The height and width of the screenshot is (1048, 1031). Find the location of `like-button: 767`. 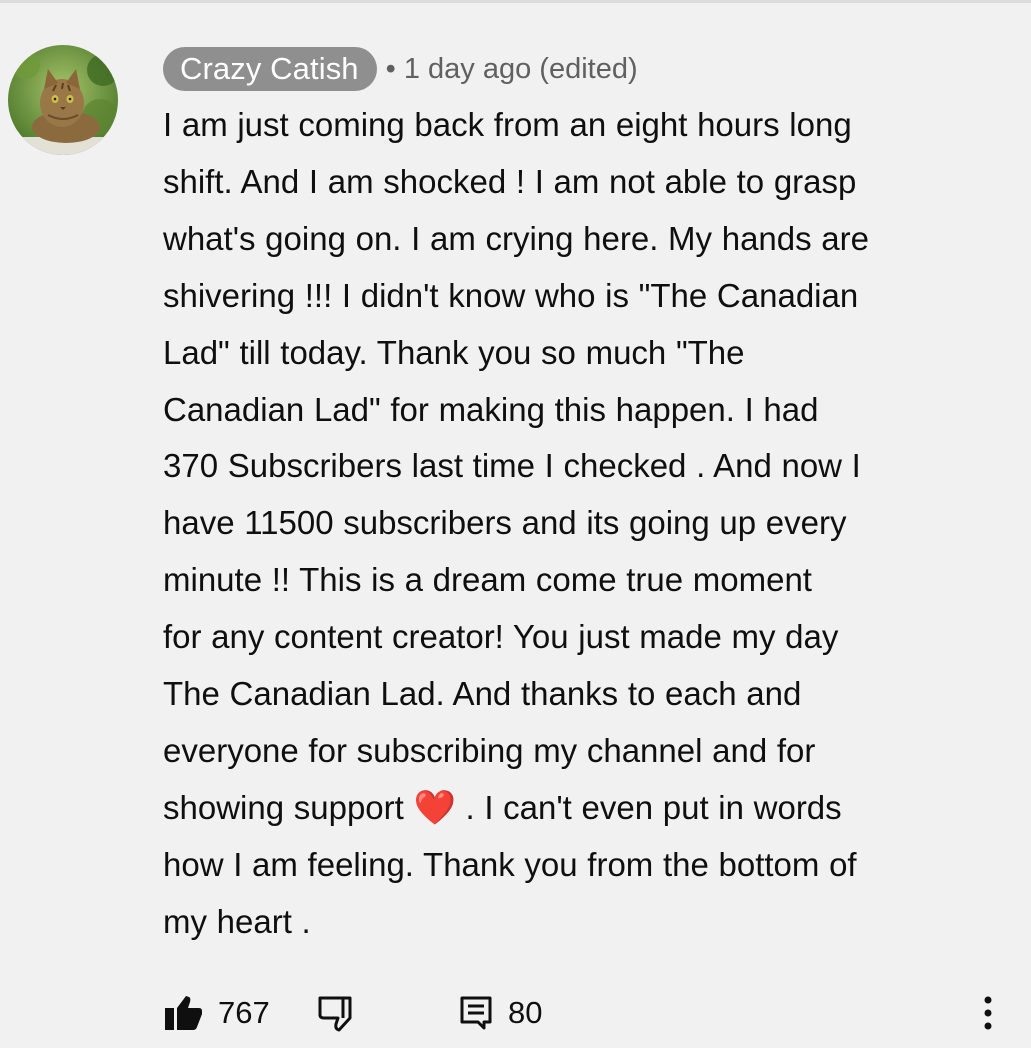

like-button: 767 is located at coordinates (216, 1013).